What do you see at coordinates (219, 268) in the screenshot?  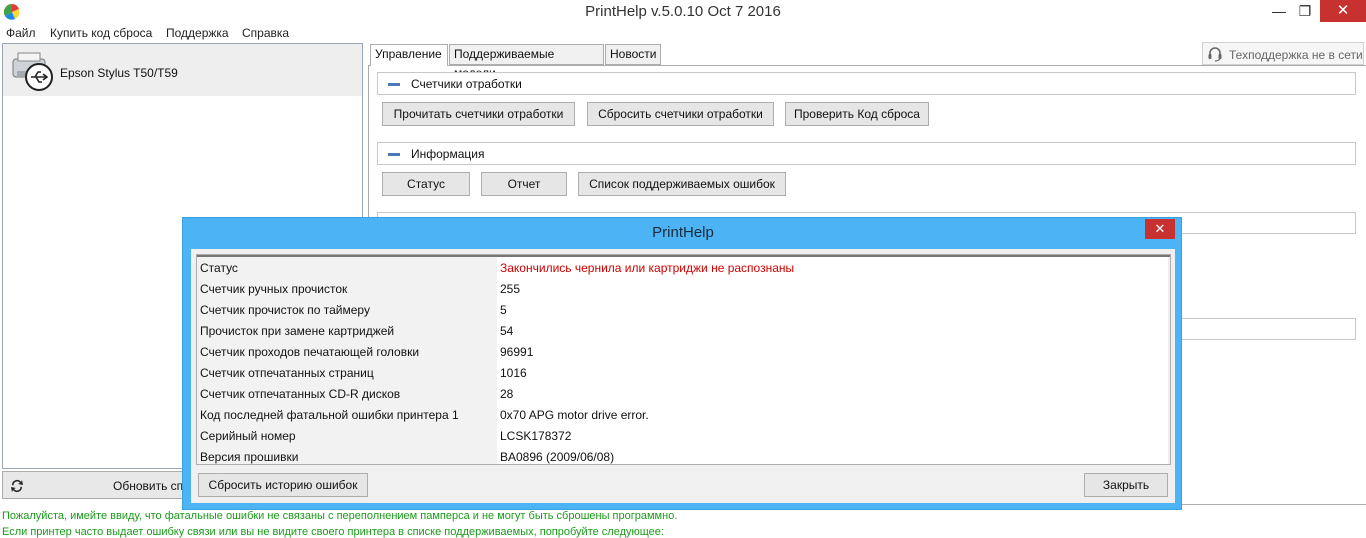 I see `info-key: Статус` at bounding box center [219, 268].